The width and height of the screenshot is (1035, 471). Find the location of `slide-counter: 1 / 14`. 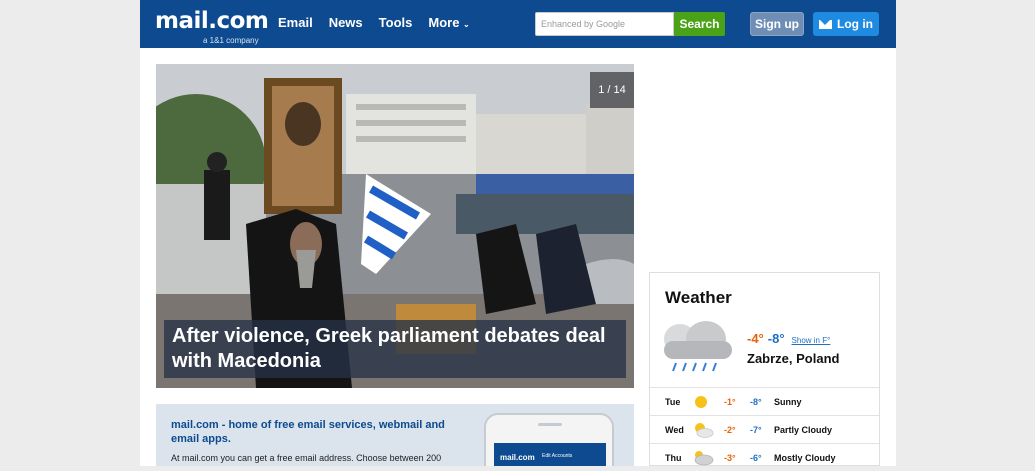

slide-counter: 1 / 14 is located at coordinates (612, 90).